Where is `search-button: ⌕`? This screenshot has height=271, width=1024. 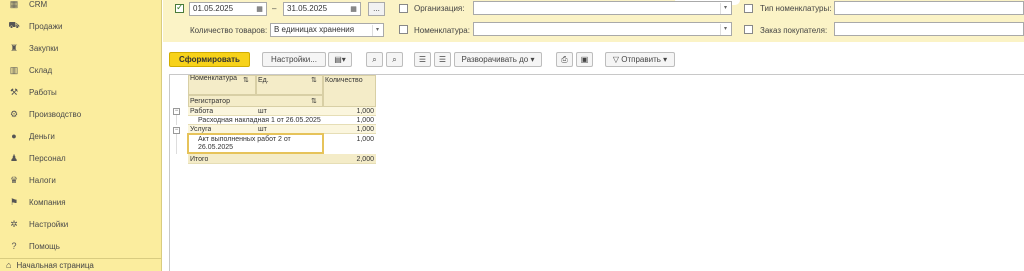
search-button: ⌕ is located at coordinates (374, 59).